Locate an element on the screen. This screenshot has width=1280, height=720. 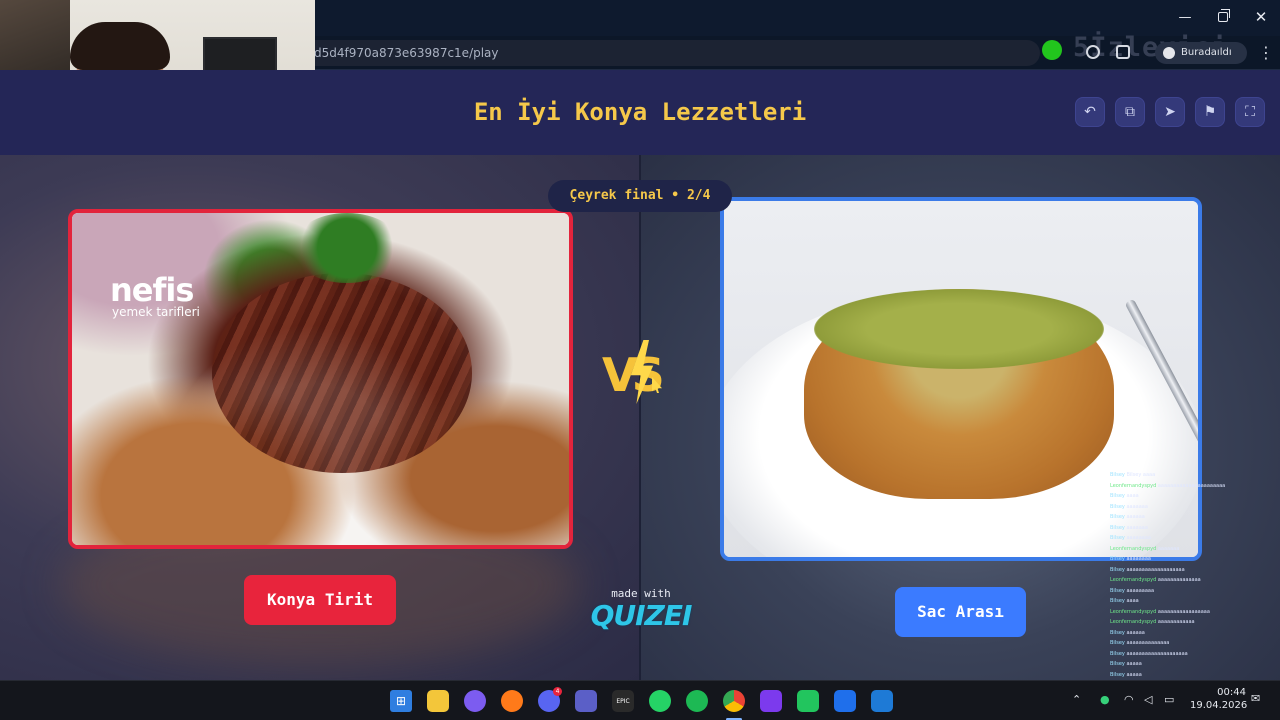
file-explorer-button is located at coordinates (438, 701).